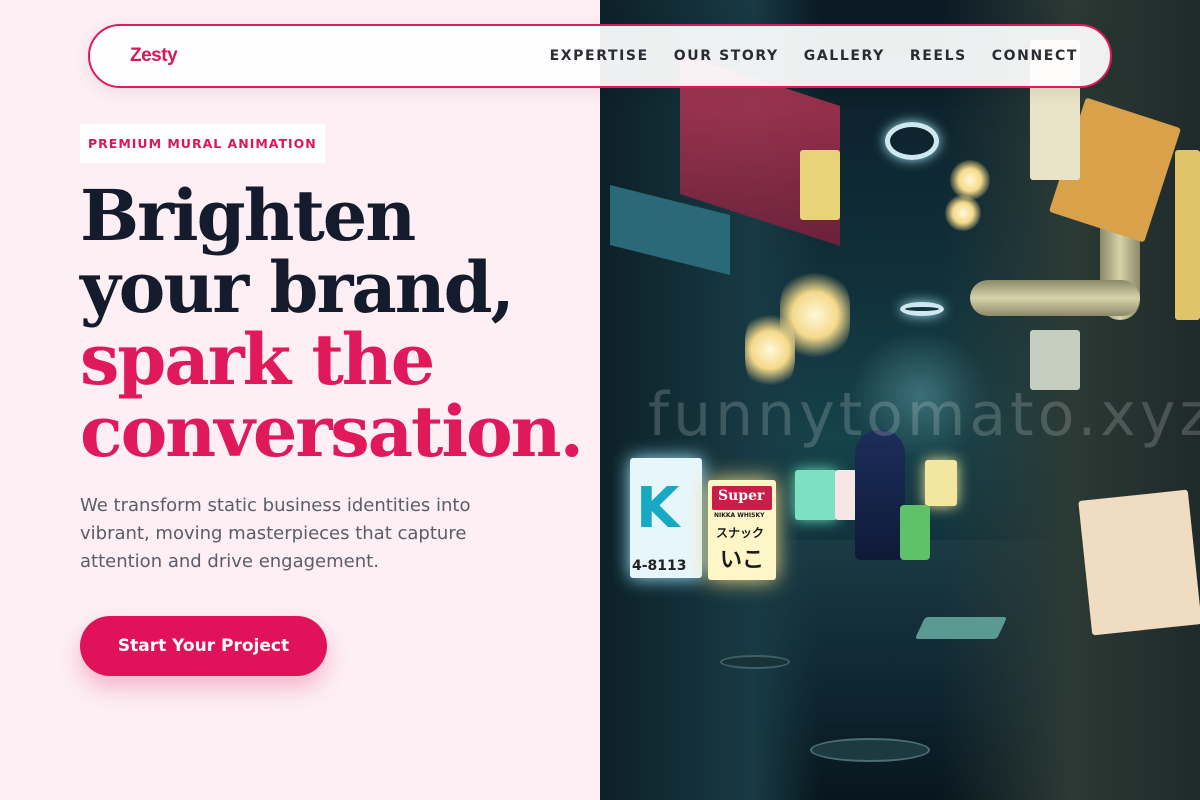 Image resolution: width=1200 pixels, height=800 pixels. Describe the element at coordinates (659, 566) in the screenshot. I see `sign-text: 4-8113` at that location.